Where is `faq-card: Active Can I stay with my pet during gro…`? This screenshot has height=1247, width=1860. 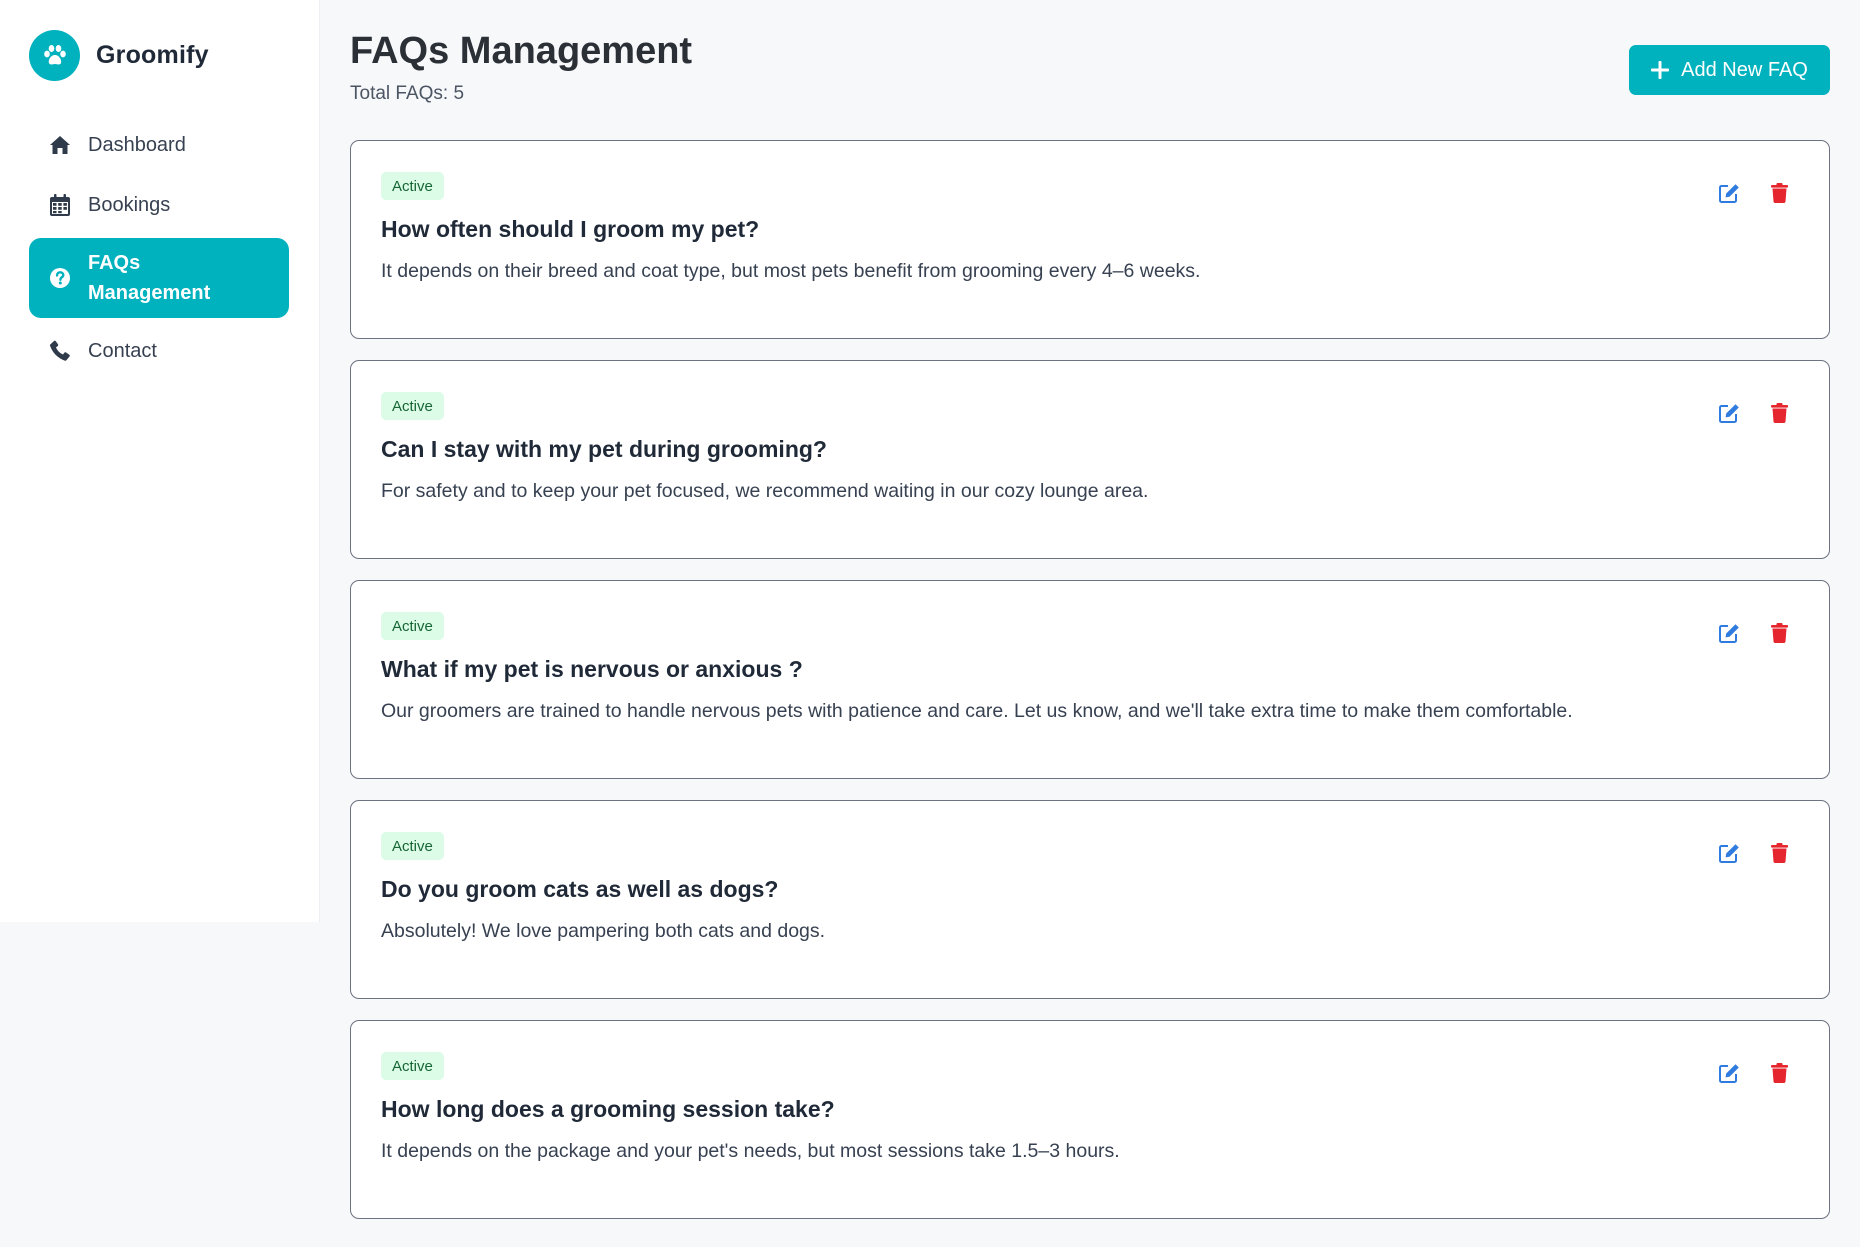
faq-card: Active Can I stay with my pet during gro… is located at coordinates (1090, 459).